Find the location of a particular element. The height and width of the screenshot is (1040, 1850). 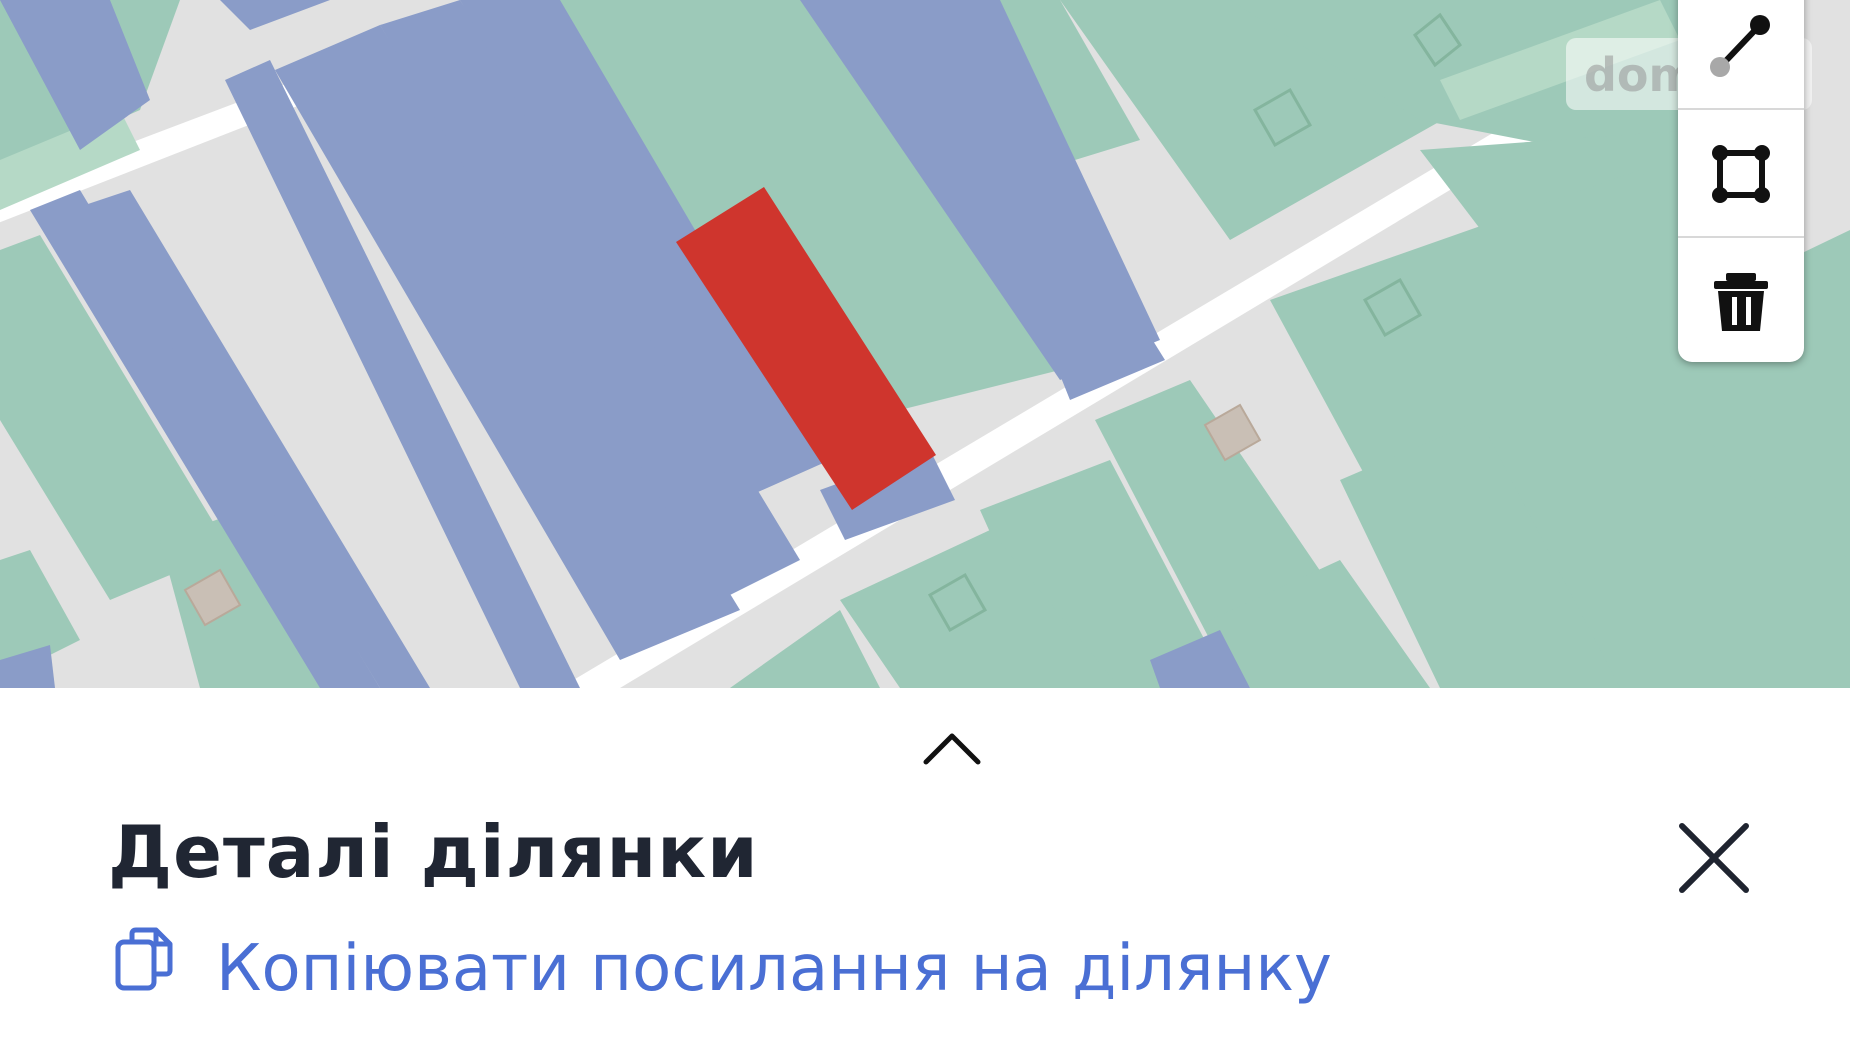

draw-polygon-button is located at coordinates (1741, 173).